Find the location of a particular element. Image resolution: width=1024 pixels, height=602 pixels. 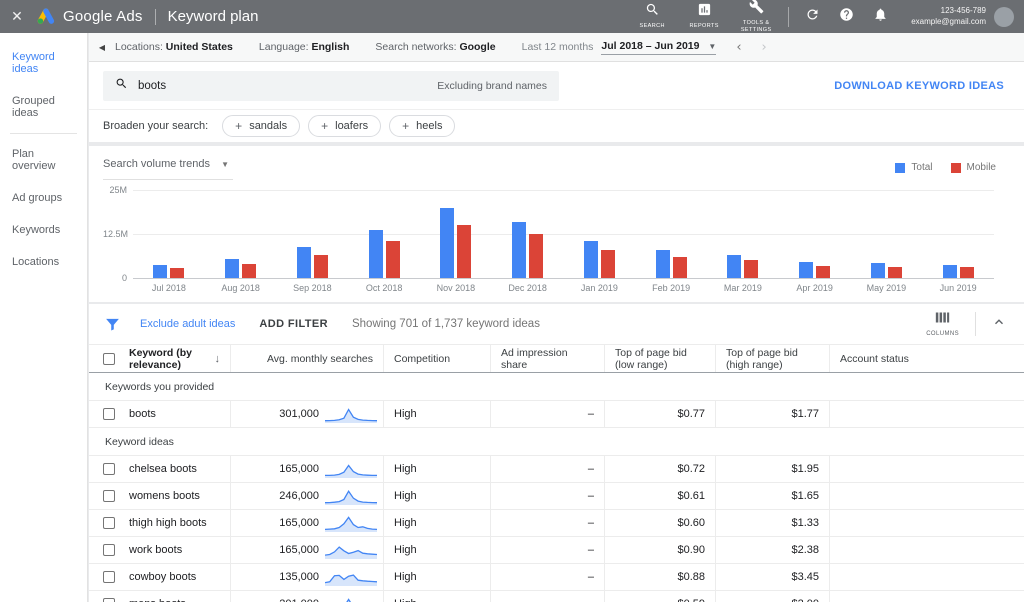

help-icon is located at coordinates (846, 17).